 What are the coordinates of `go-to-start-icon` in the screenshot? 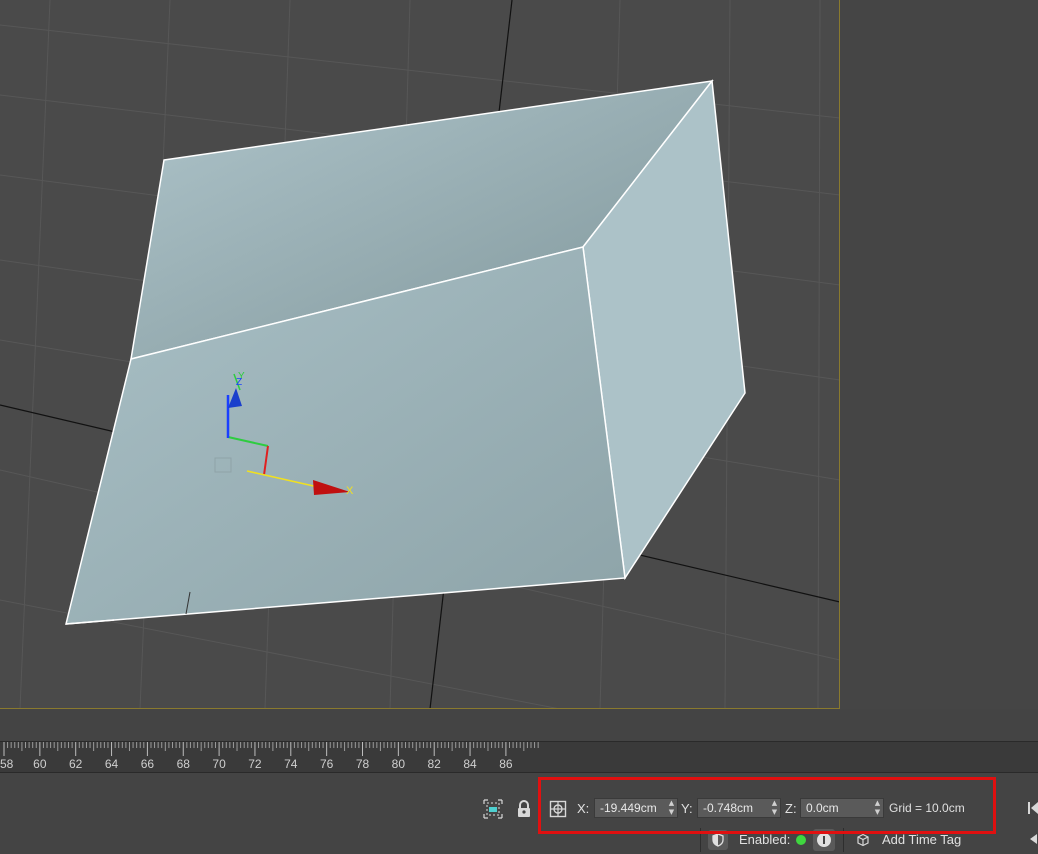 It's located at (1032, 808).